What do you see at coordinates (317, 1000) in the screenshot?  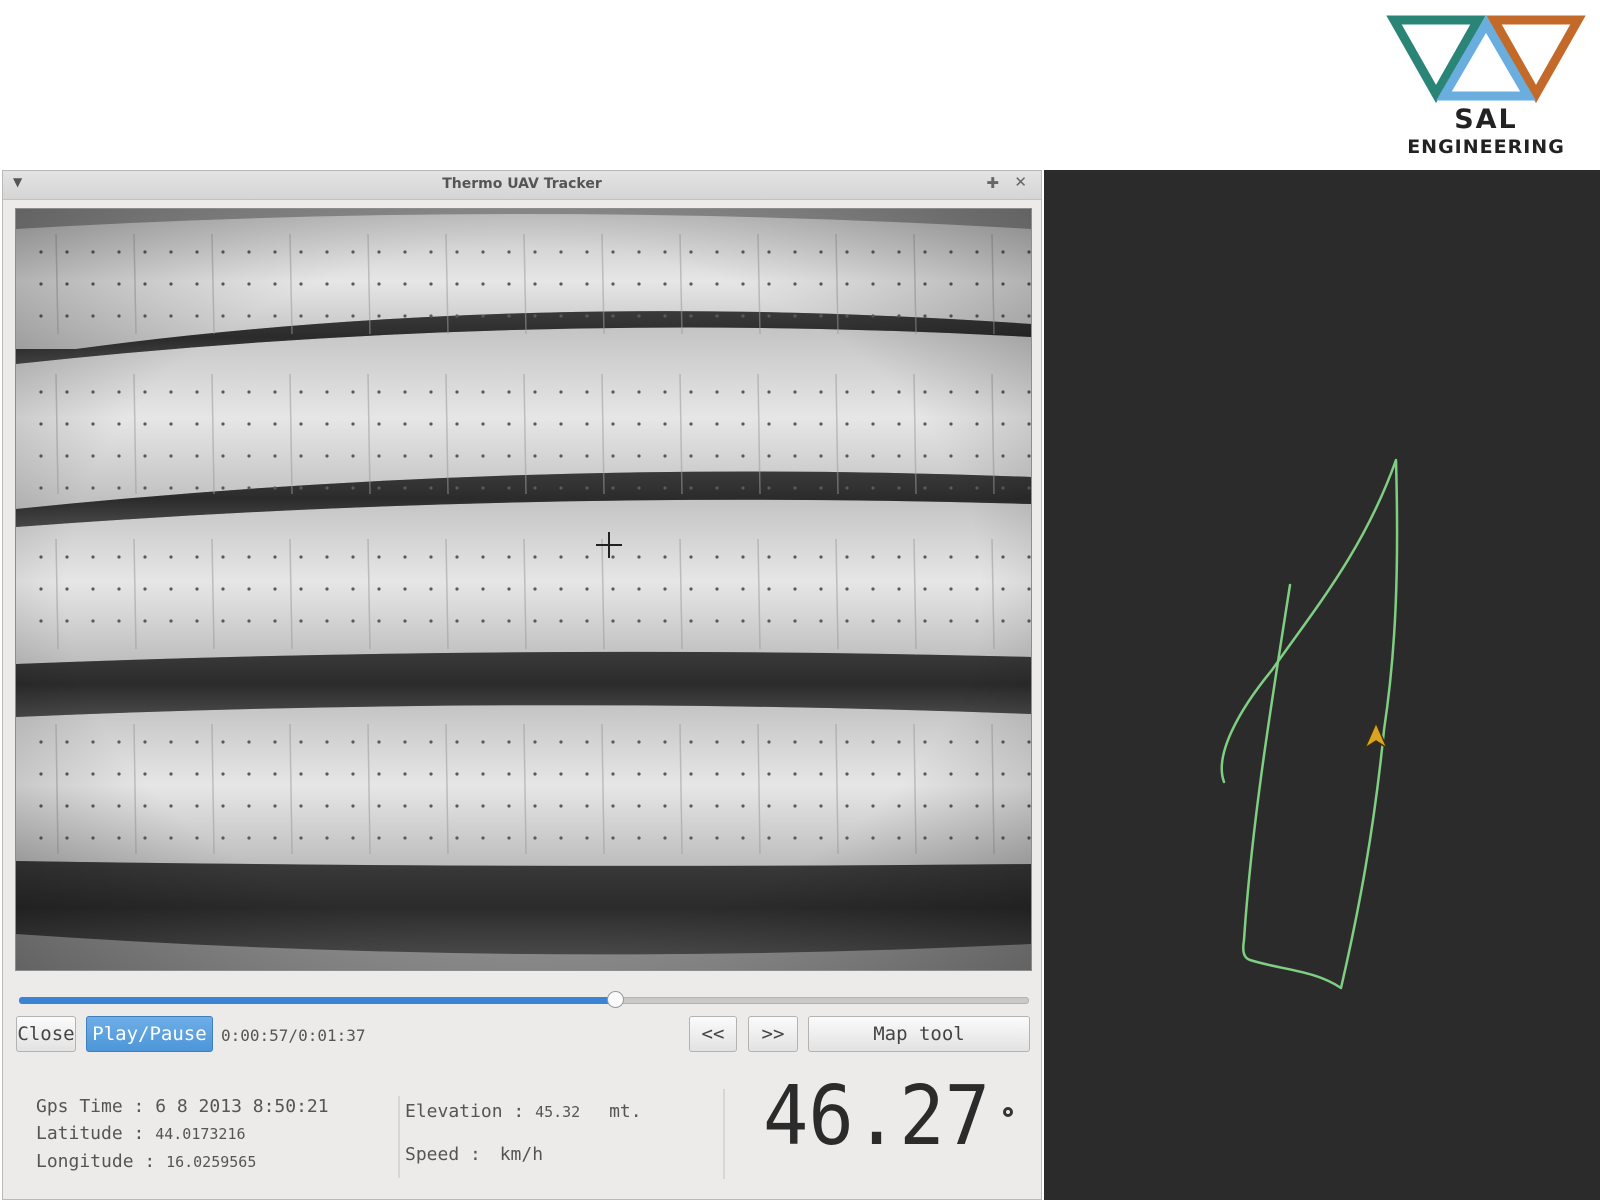 I see `slider-progress` at bounding box center [317, 1000].